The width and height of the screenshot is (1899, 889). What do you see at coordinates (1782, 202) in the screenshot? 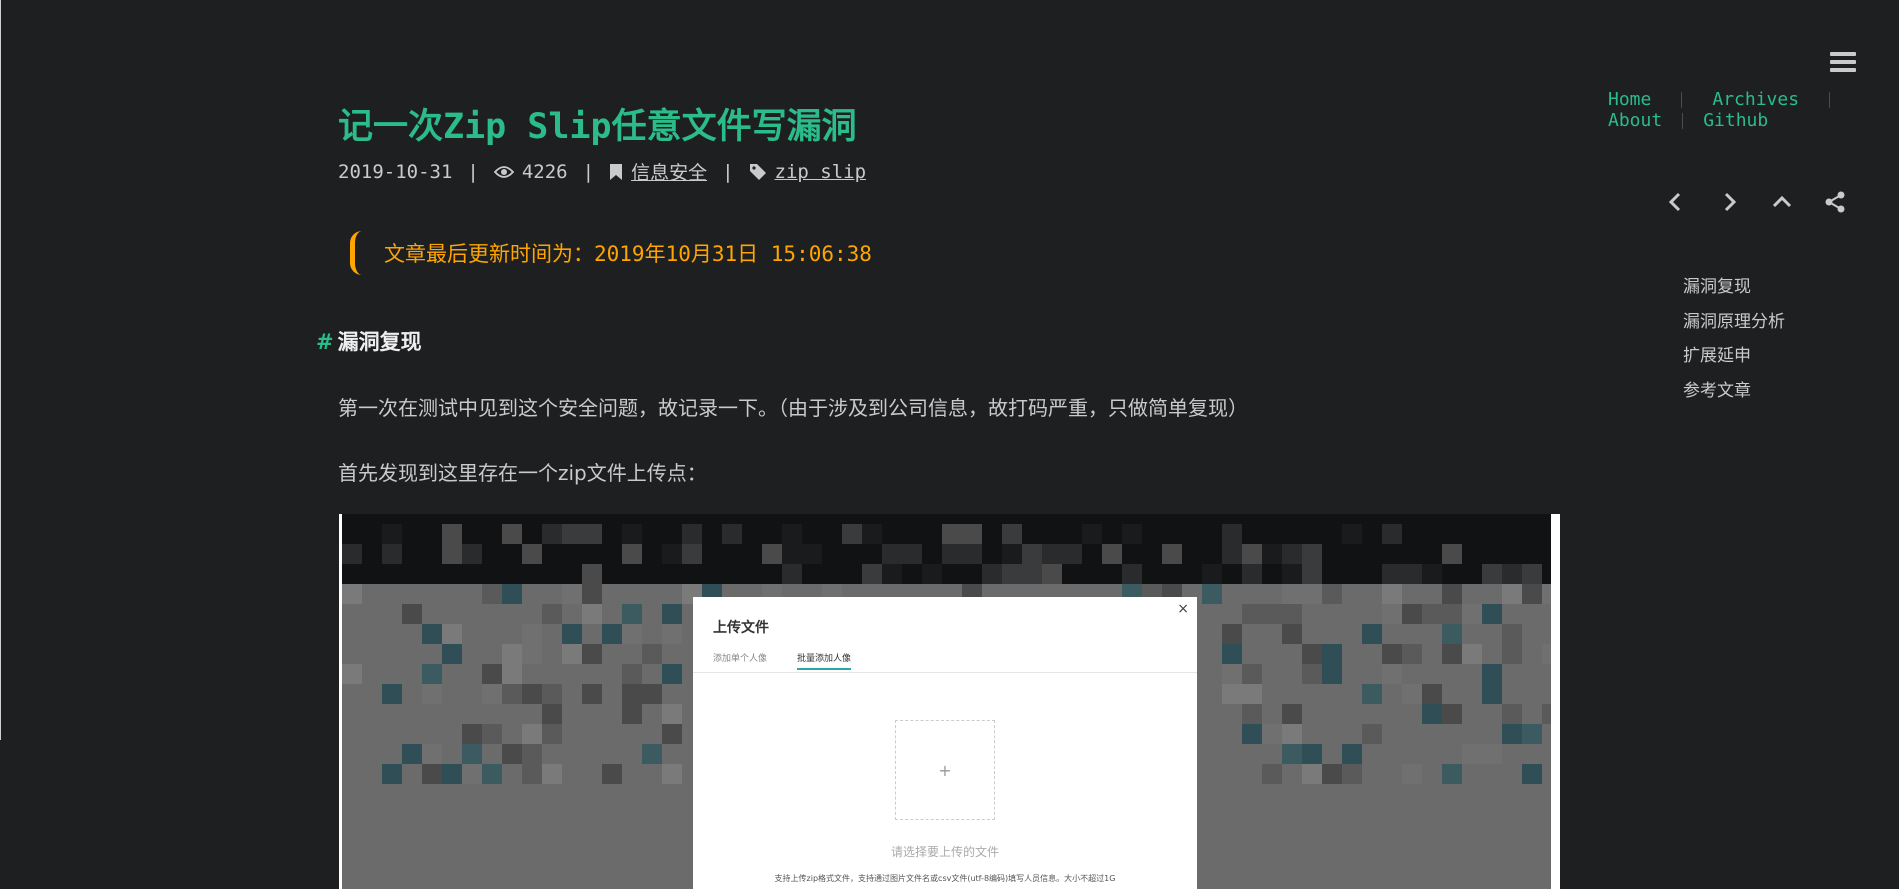
I see `back-to-top-button` at bounding box center [1782, 202].